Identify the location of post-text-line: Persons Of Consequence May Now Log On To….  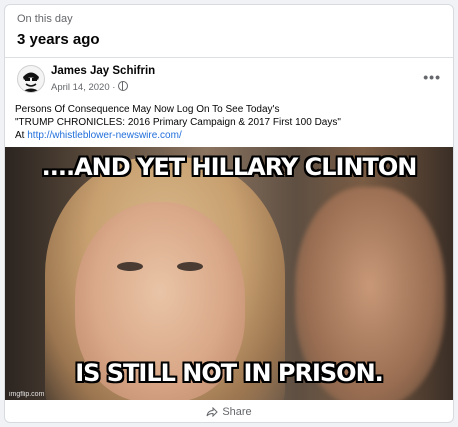
(147, 109).